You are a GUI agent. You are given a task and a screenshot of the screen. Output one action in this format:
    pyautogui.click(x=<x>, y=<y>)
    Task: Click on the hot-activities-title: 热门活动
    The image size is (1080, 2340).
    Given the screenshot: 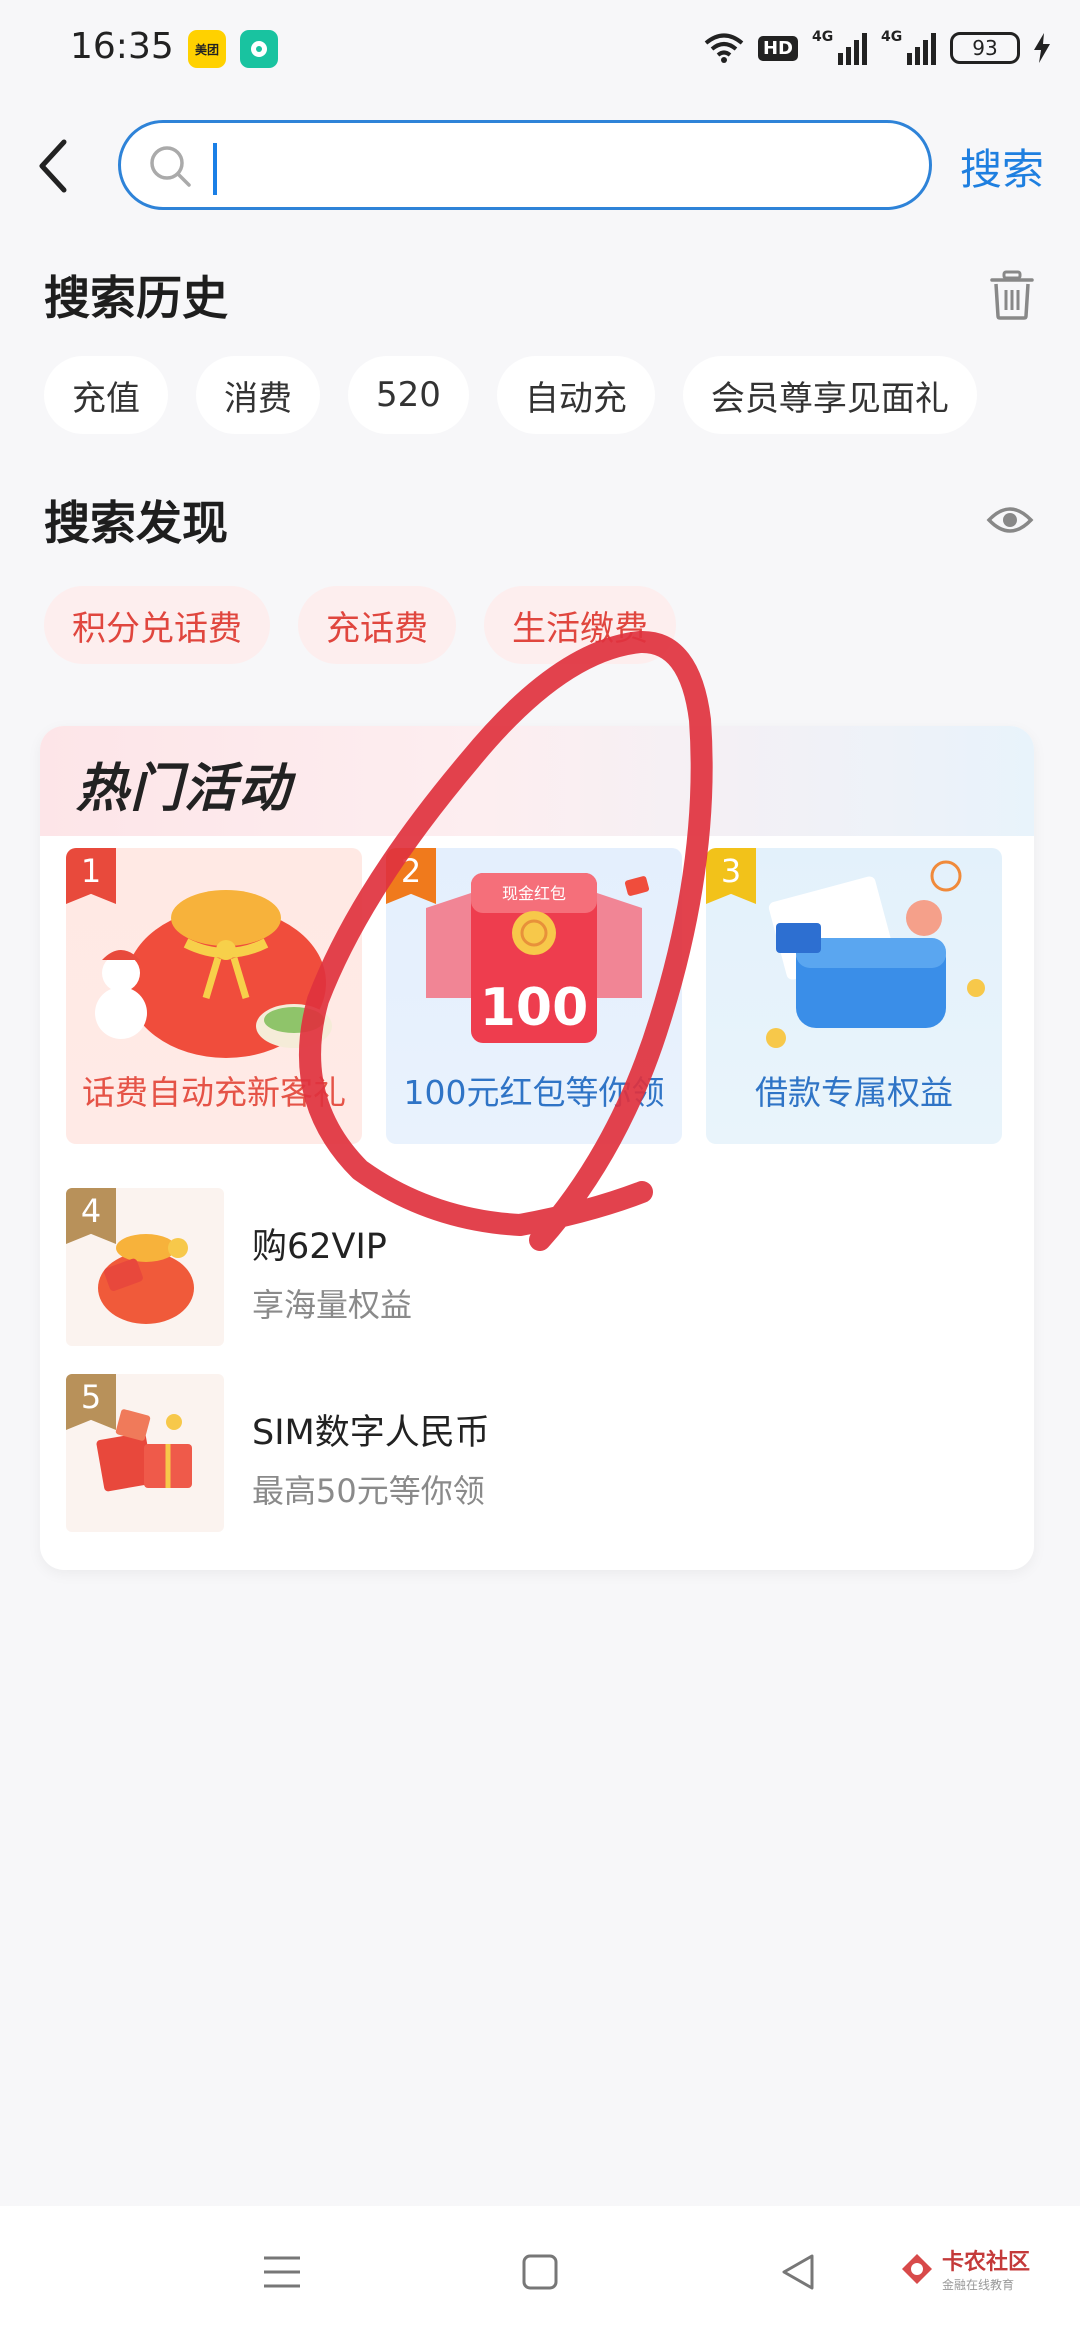 What is the action you would take?
    pyautogui.click(x=184, y=789)
    